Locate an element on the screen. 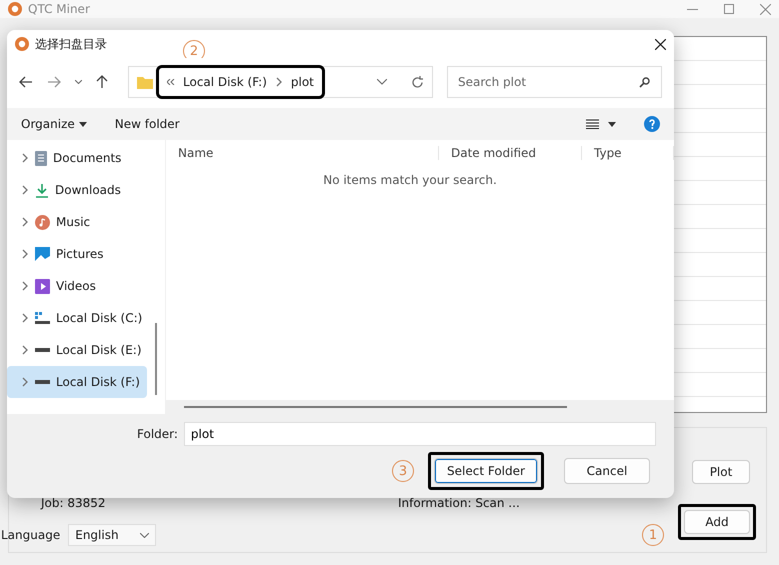 This screenshot has width=779, height=565. new-folder-button: New folder is located at coordinates (147, 124).